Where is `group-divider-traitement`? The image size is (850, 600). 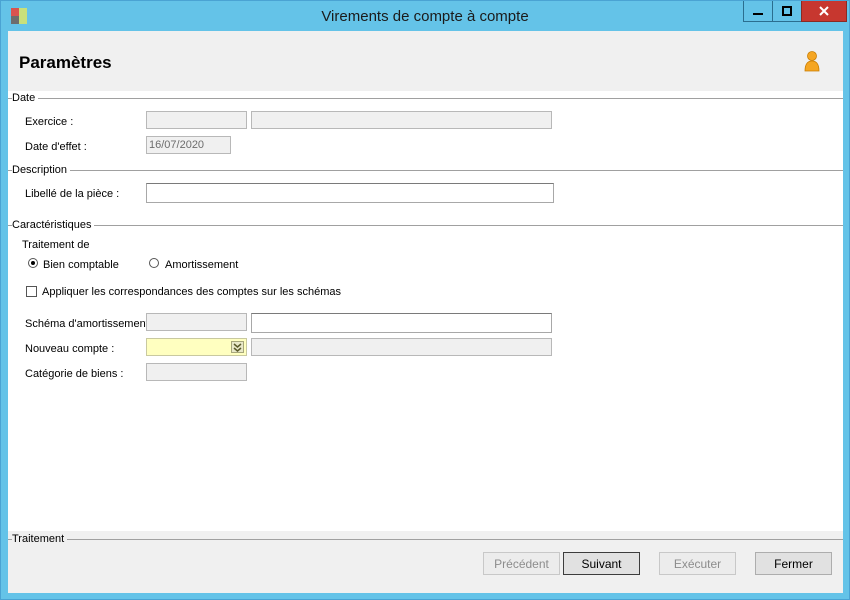 group-divider-traitement is located at coordinates (425, 539).